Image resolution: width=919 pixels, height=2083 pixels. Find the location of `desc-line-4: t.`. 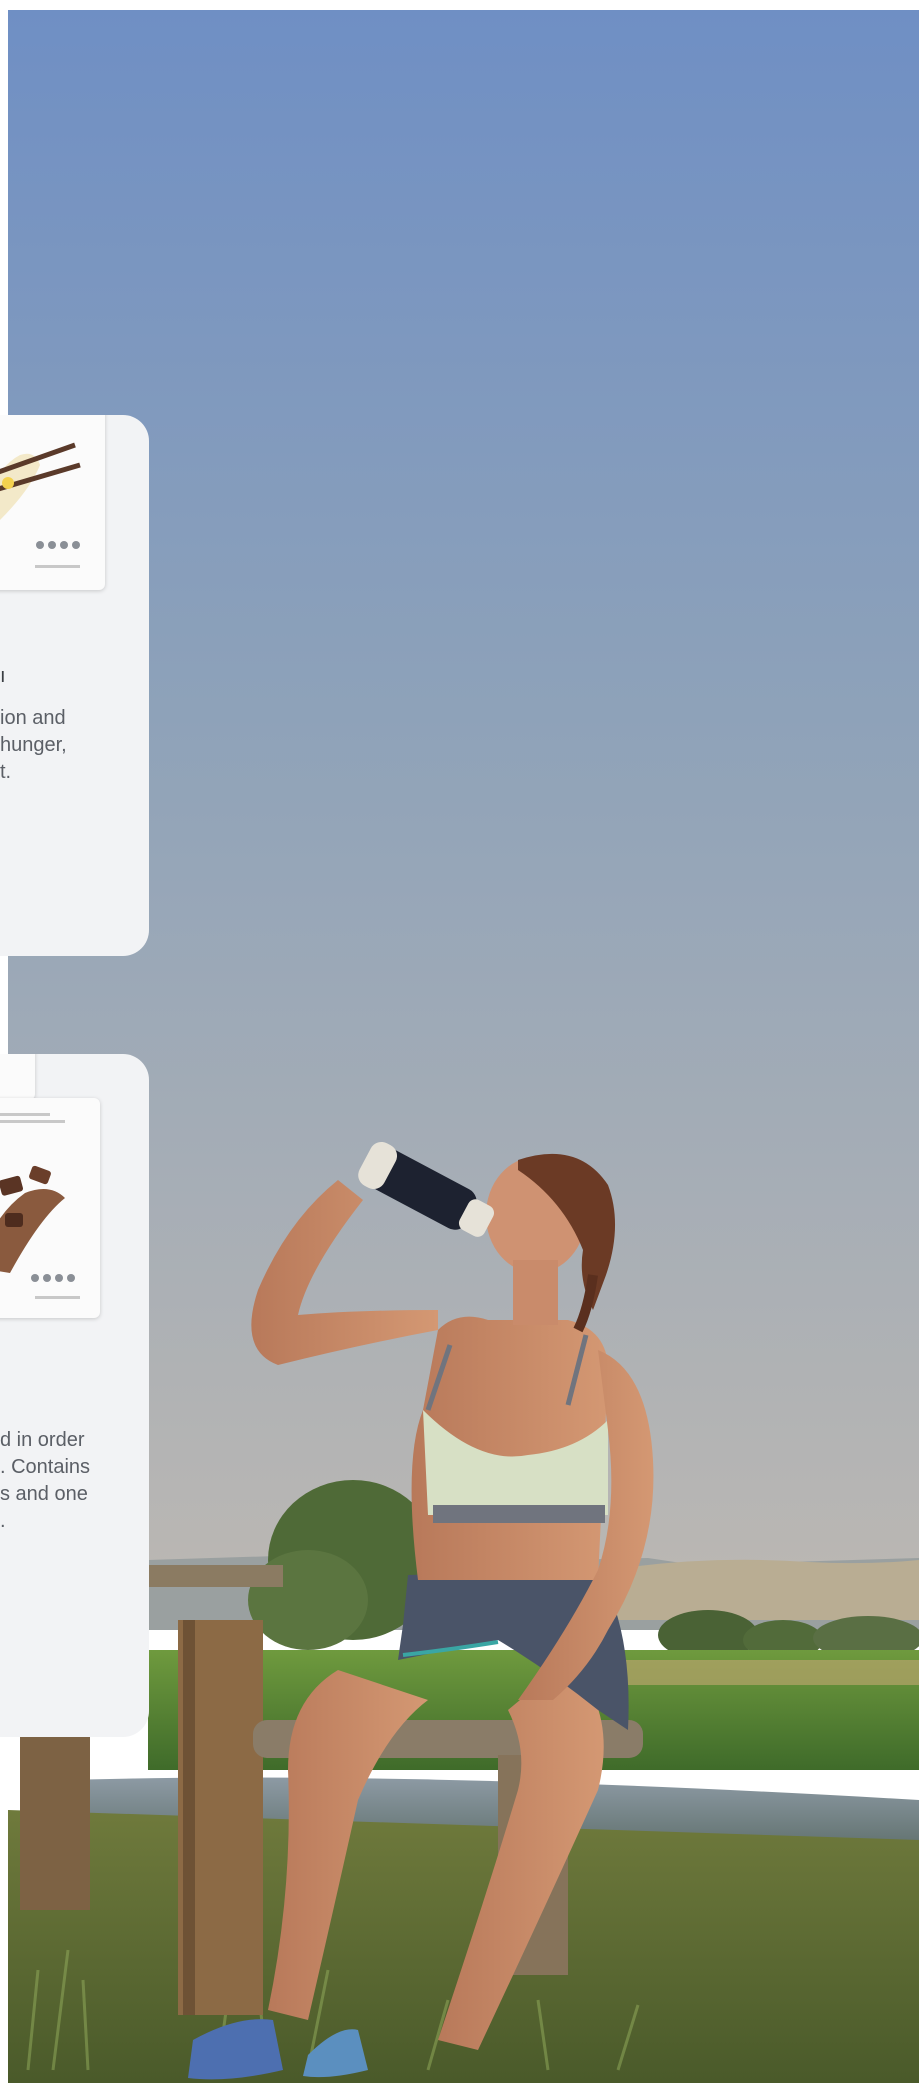

desc-line-4: t. is located at coordinates (6, 772).